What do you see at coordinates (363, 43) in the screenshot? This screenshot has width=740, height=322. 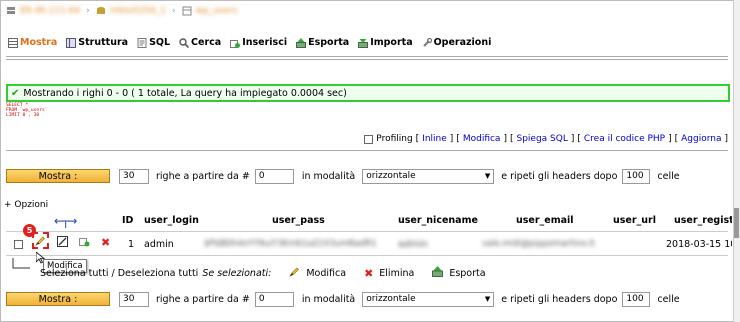 I see `import-icon` at bounding box center [363, 43].